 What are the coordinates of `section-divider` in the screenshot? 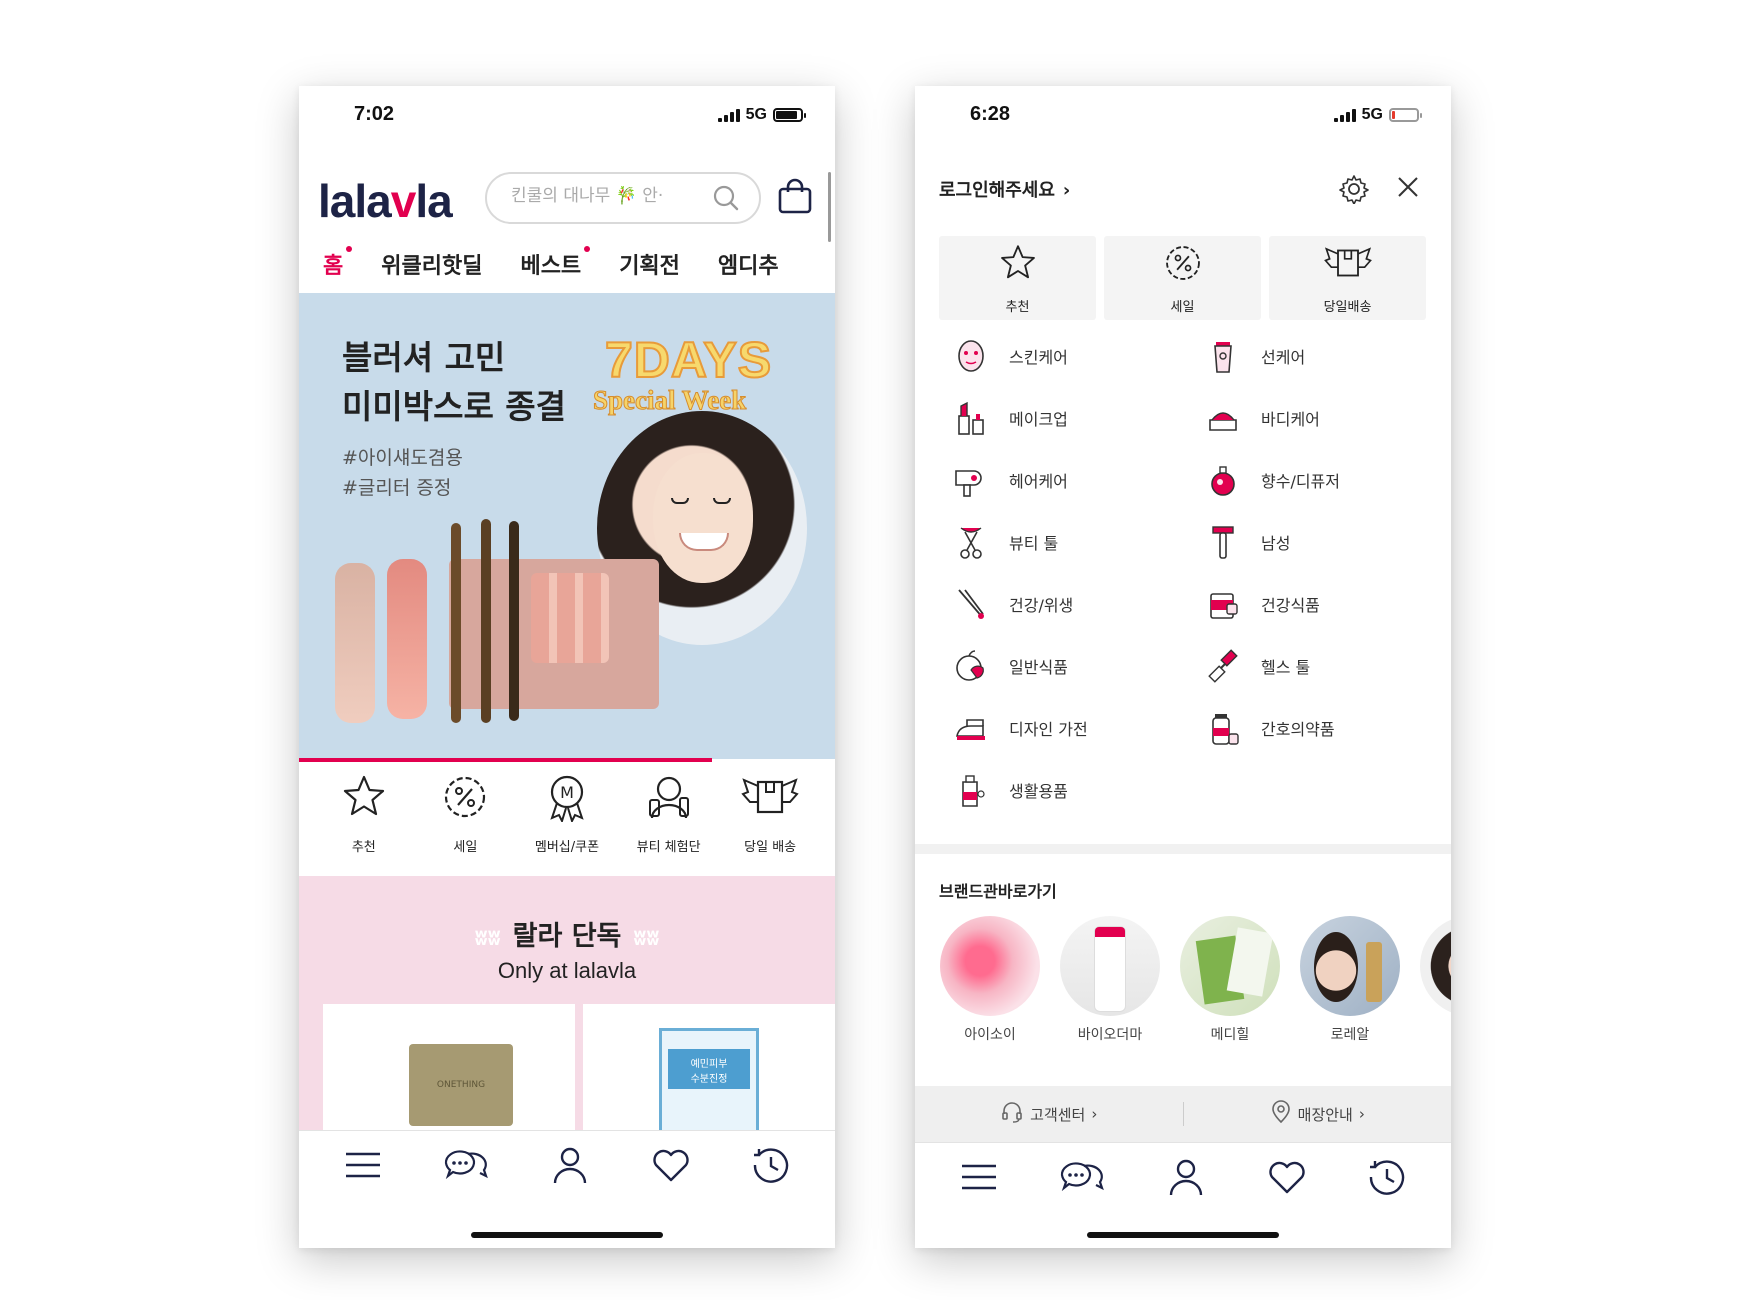 It's located at (1183, 849).